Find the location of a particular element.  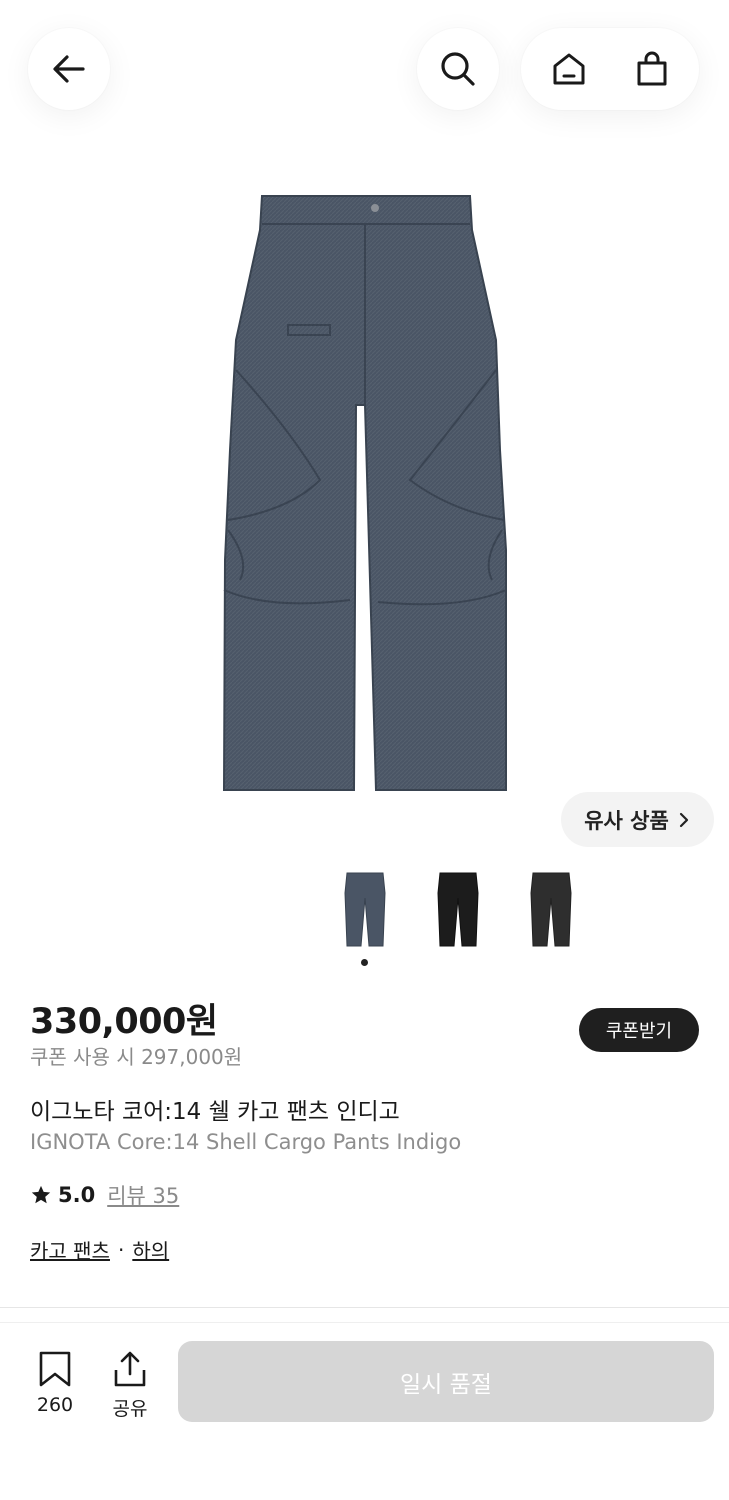

bookmark-button: 260 is located at coordinates (55, 1383).